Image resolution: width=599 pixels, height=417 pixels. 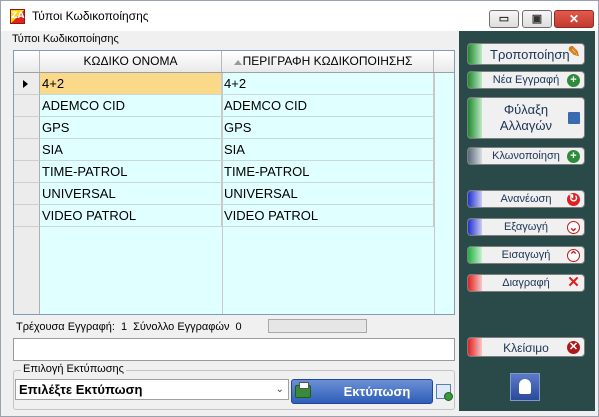 I want to click on cell-code-name: ADEMCO CID, so click(x=131, y=106).